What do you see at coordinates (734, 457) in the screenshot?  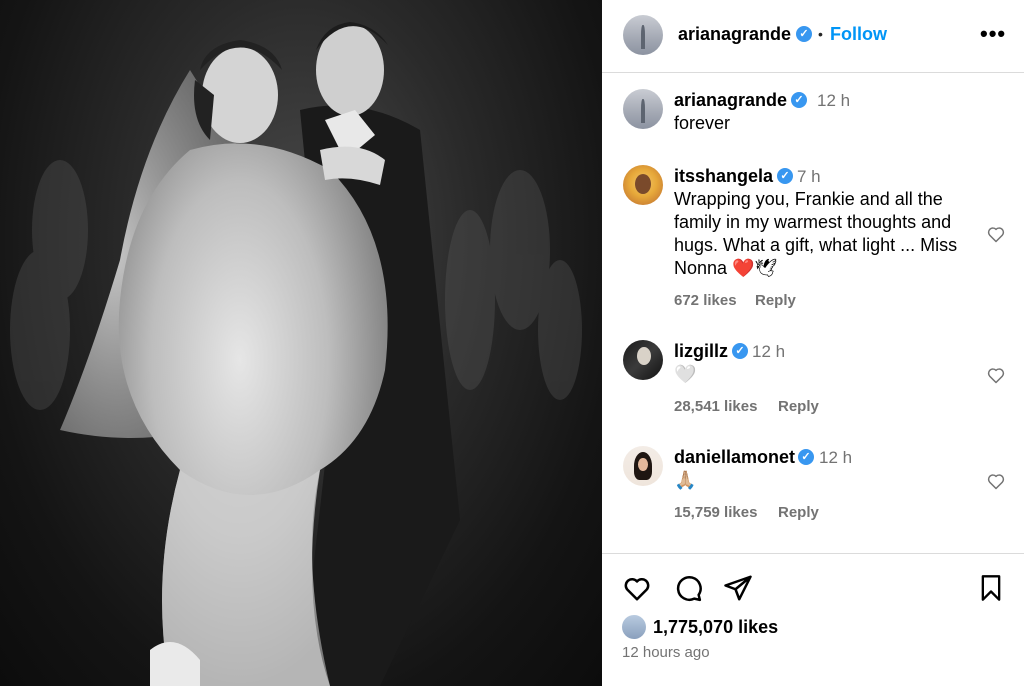 I see `comment-username: daniellamonet` at bounding box center [734, 457].